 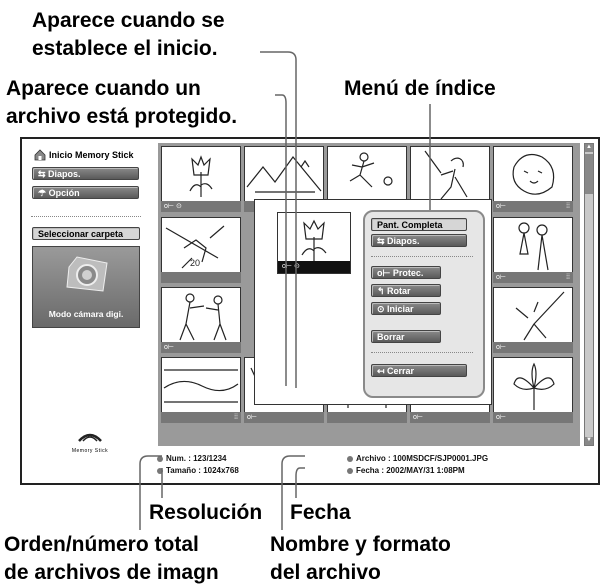 I want to click on sidebar-divider, so click(x=86, y=216).